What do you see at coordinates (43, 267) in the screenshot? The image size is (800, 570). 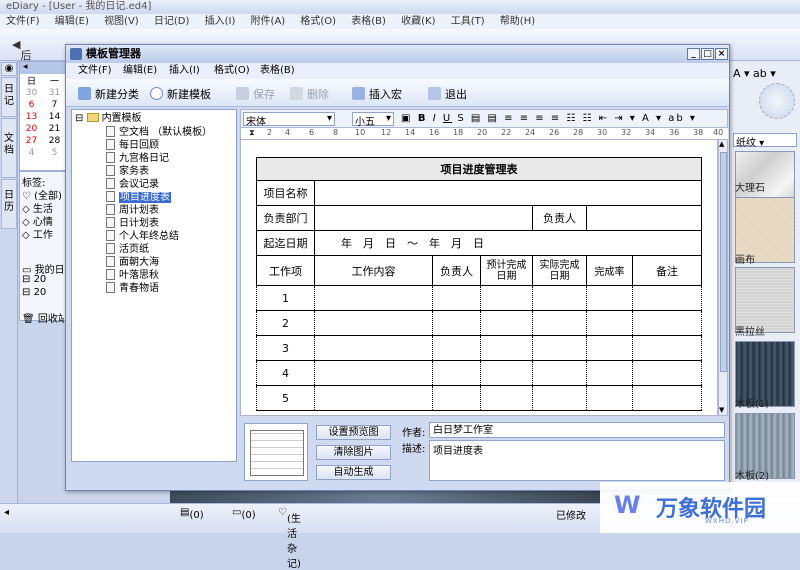 I see `diary-tree-item: ▭ 我的日` at bounding box center [43, 267].